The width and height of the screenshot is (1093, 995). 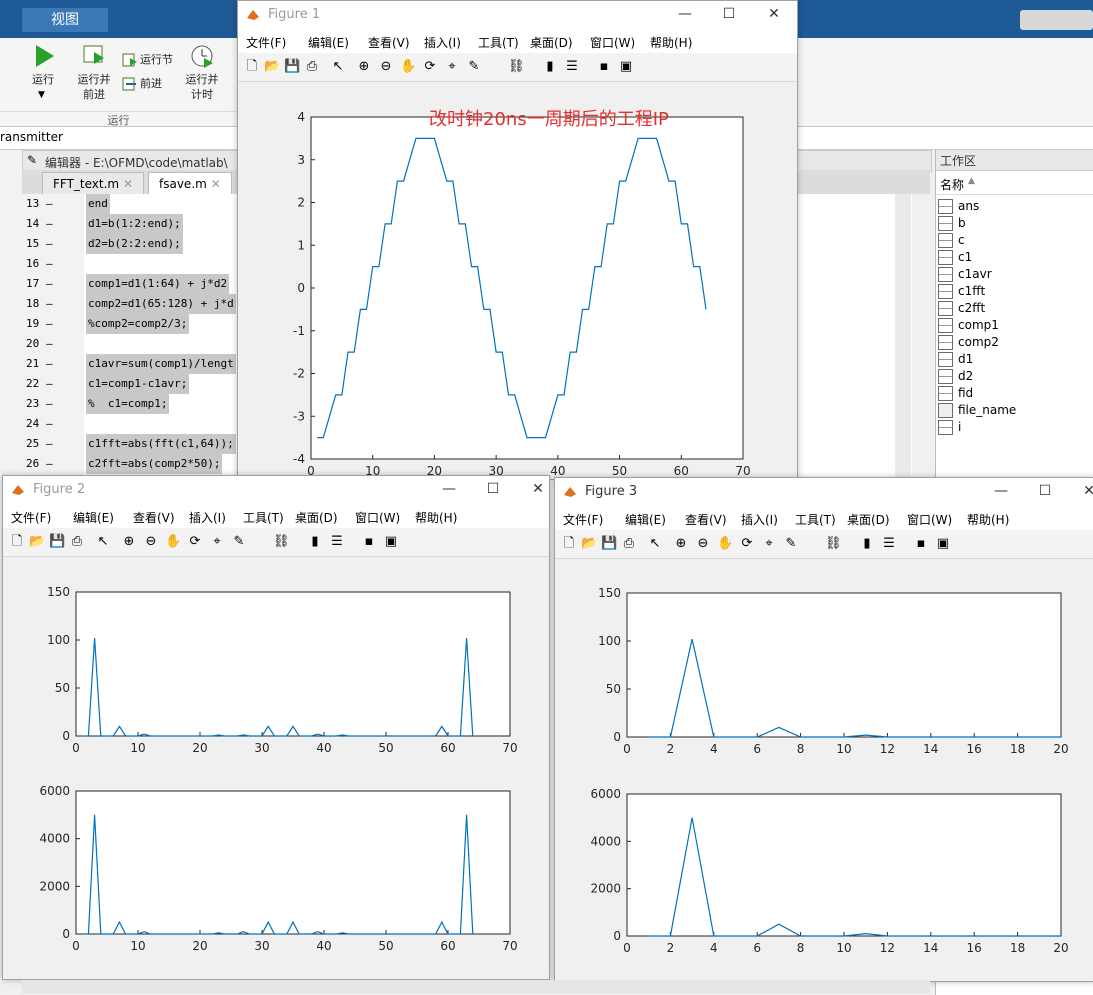 What do you see at coordinates (93, 183) in the screenshot?
I see `tab-fft-text: FFT_text.m ✕` at bounding box center [93, 183].